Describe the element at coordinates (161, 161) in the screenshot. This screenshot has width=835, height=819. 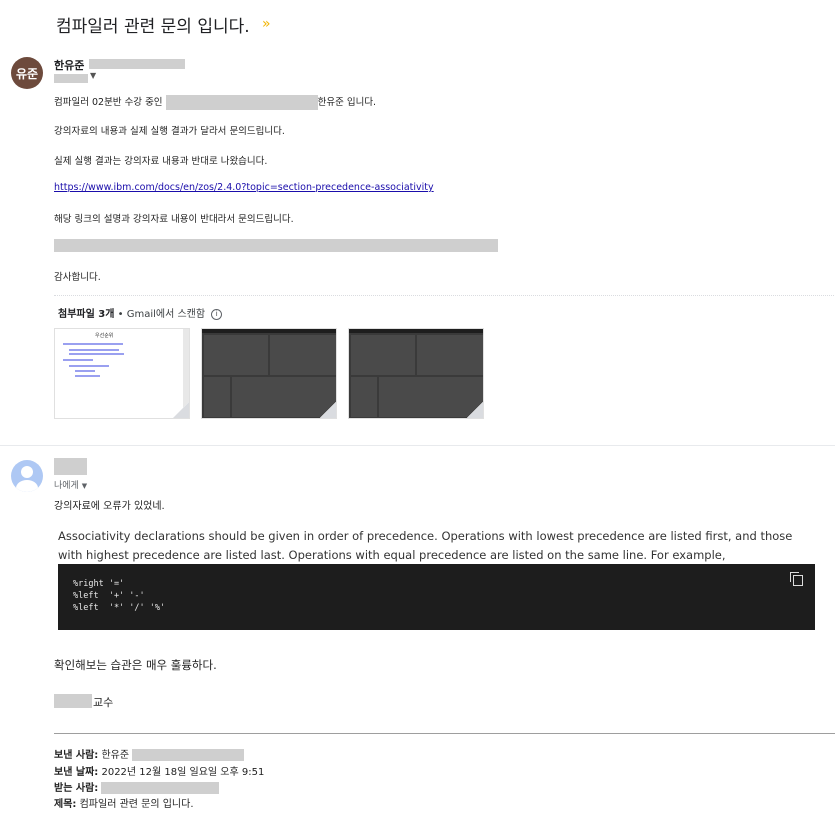
I see `body-line-3: 실제 실행 결과는 강의자료 내용과 반대로 나왔습니다.` at that location.